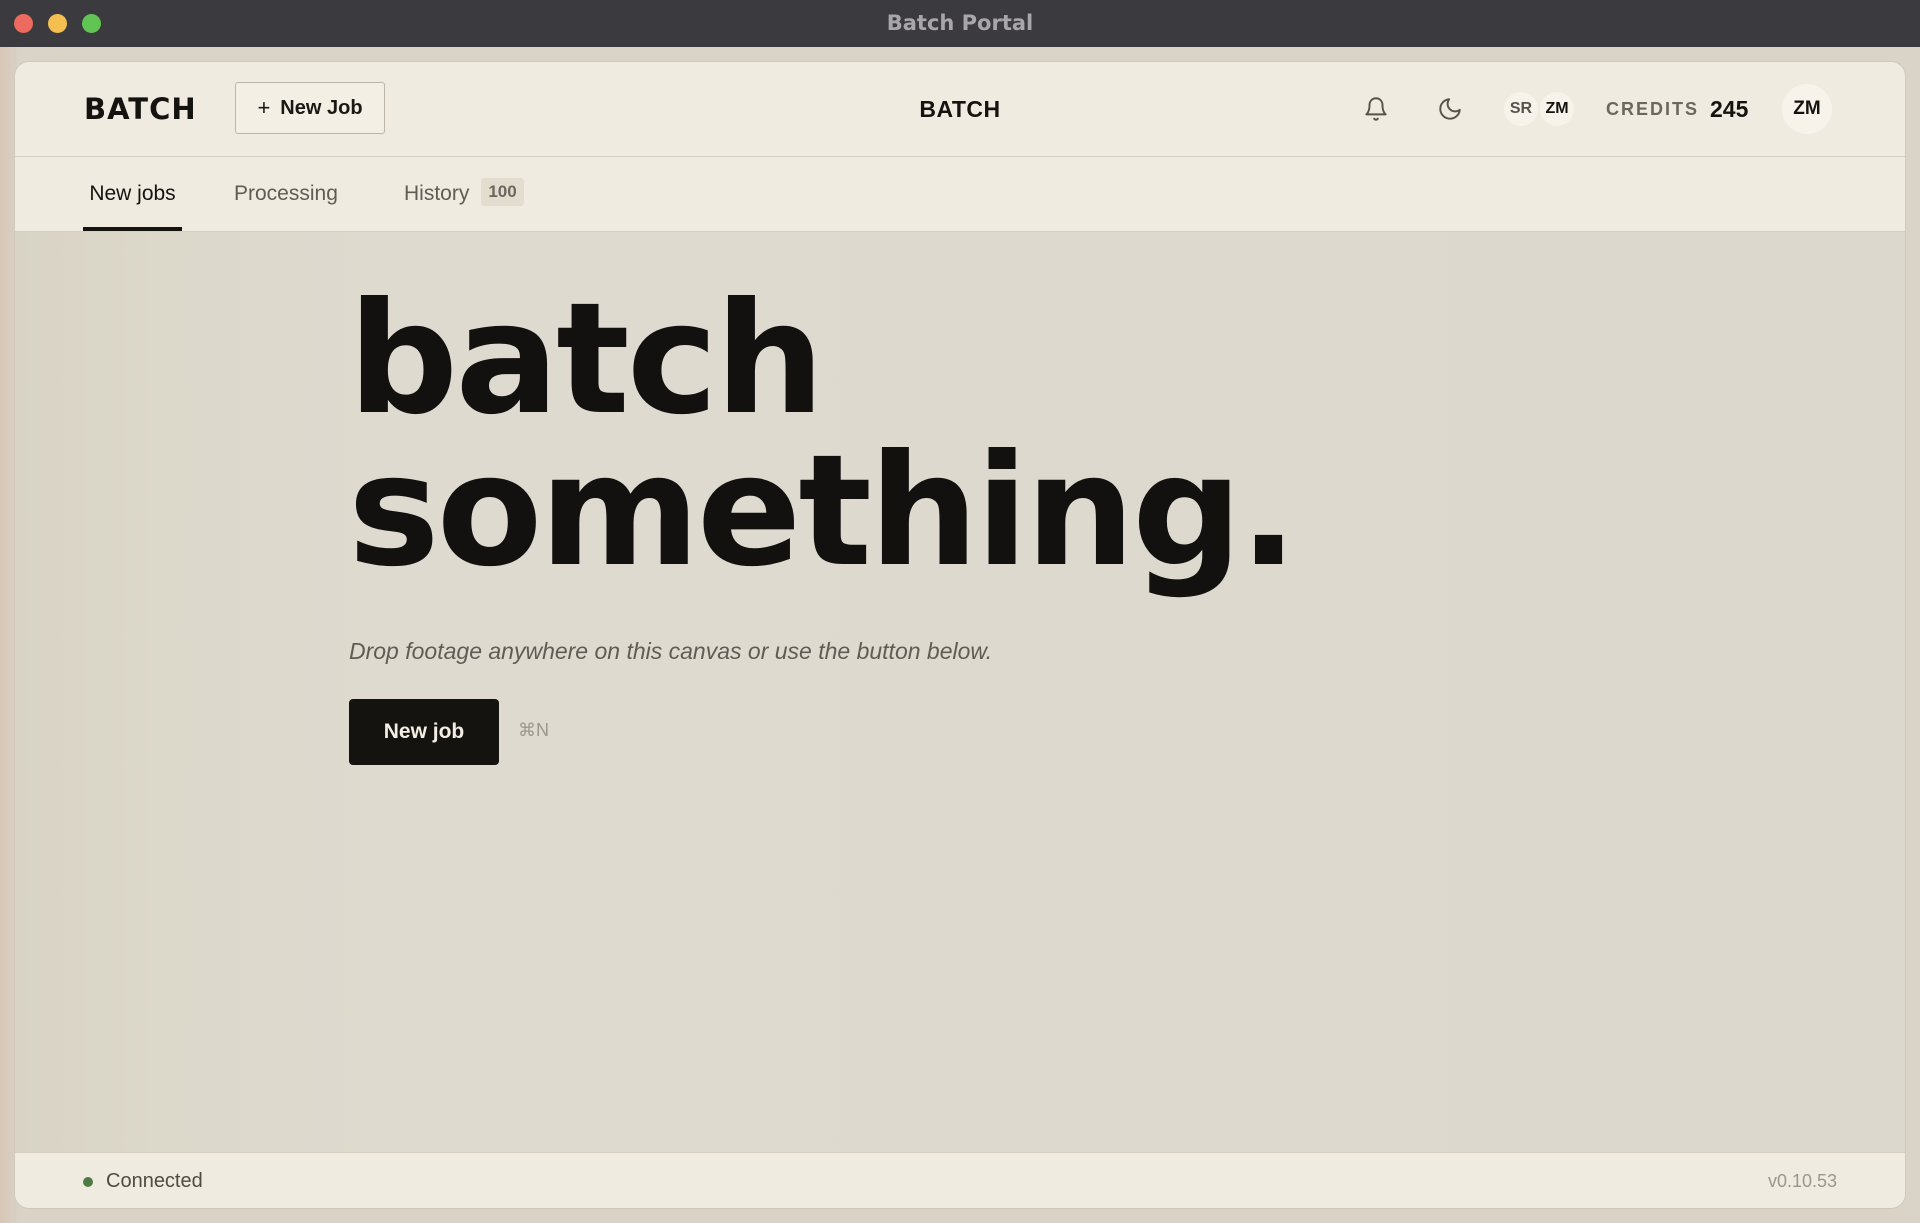 This screenshot has height=1223, width=1920. What do you see at coordinates (321, 107) in the screenshot?
I see `new-job-header-label: New Job` at bounding box center [321, 107].